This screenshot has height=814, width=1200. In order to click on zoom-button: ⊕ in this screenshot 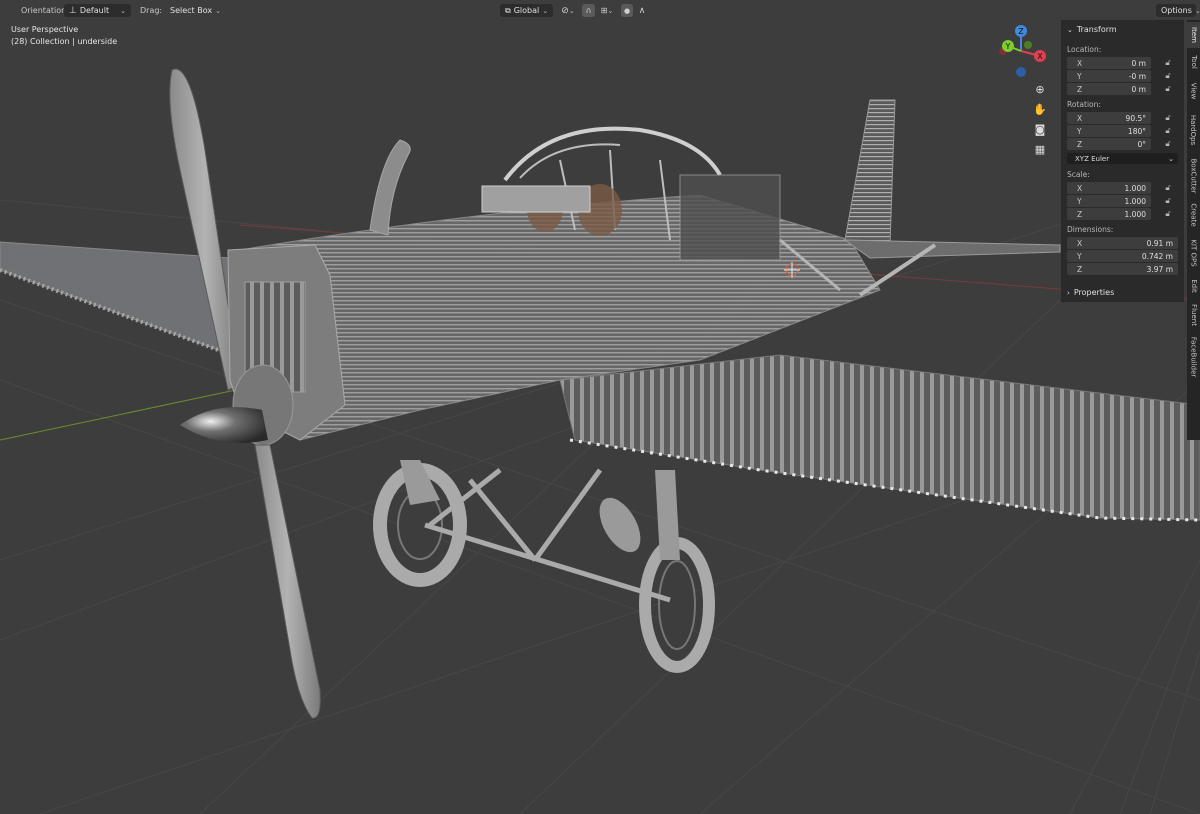, I will do `click(1040, 89)`.